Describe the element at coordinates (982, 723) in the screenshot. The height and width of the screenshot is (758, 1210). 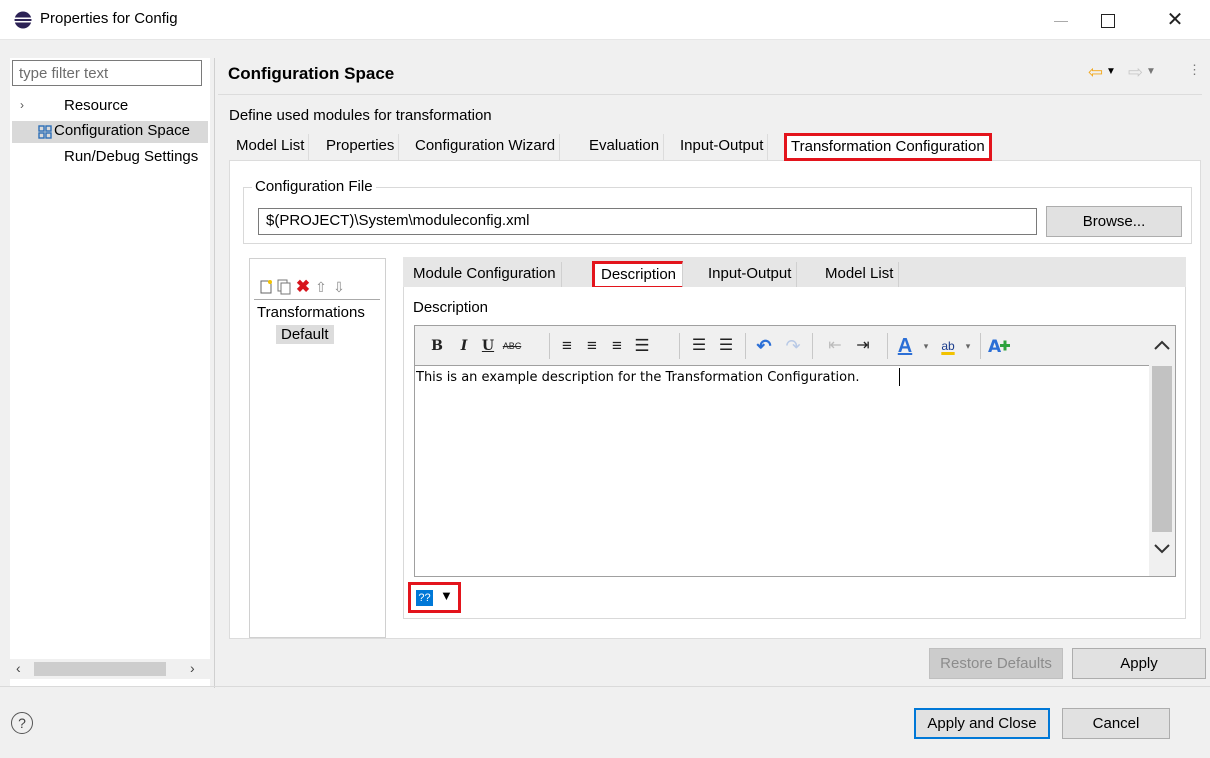
I see `apply-and-close-button: Apply and Close` at that location.